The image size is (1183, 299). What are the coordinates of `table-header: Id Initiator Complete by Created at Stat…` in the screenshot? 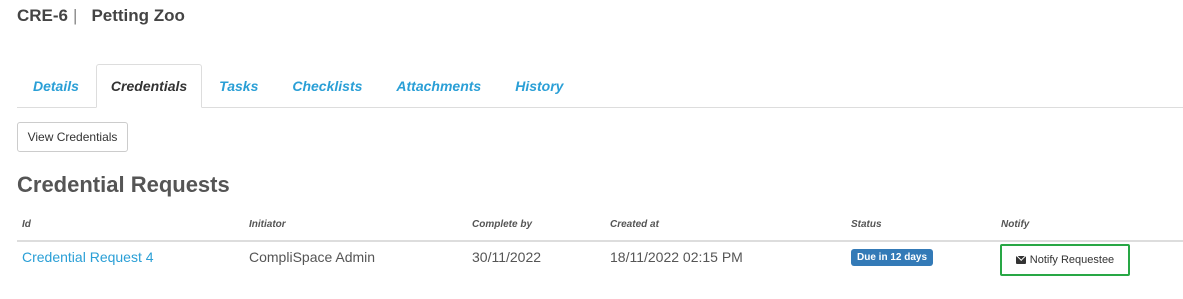 It's located at (600, 228).